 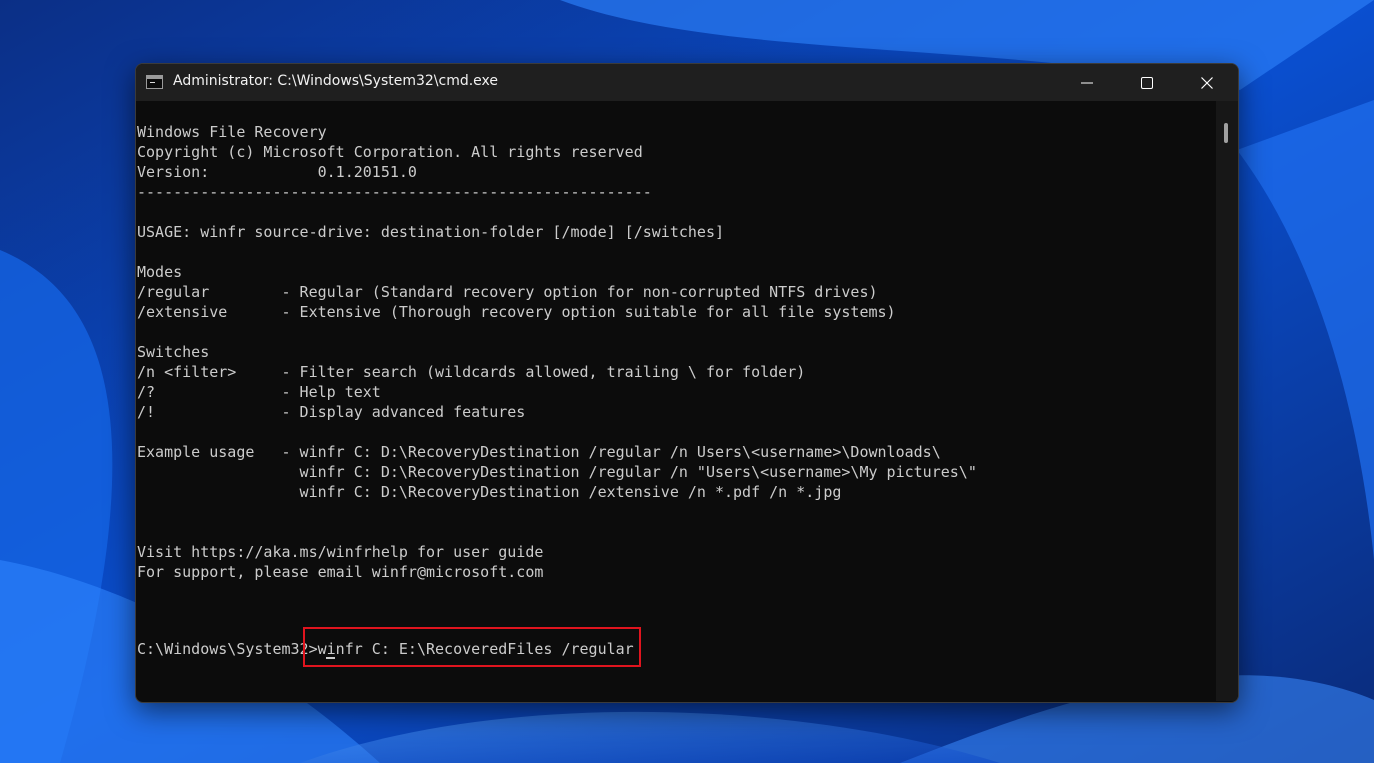 I want to click on close-button, so click(x=1207, y=82).